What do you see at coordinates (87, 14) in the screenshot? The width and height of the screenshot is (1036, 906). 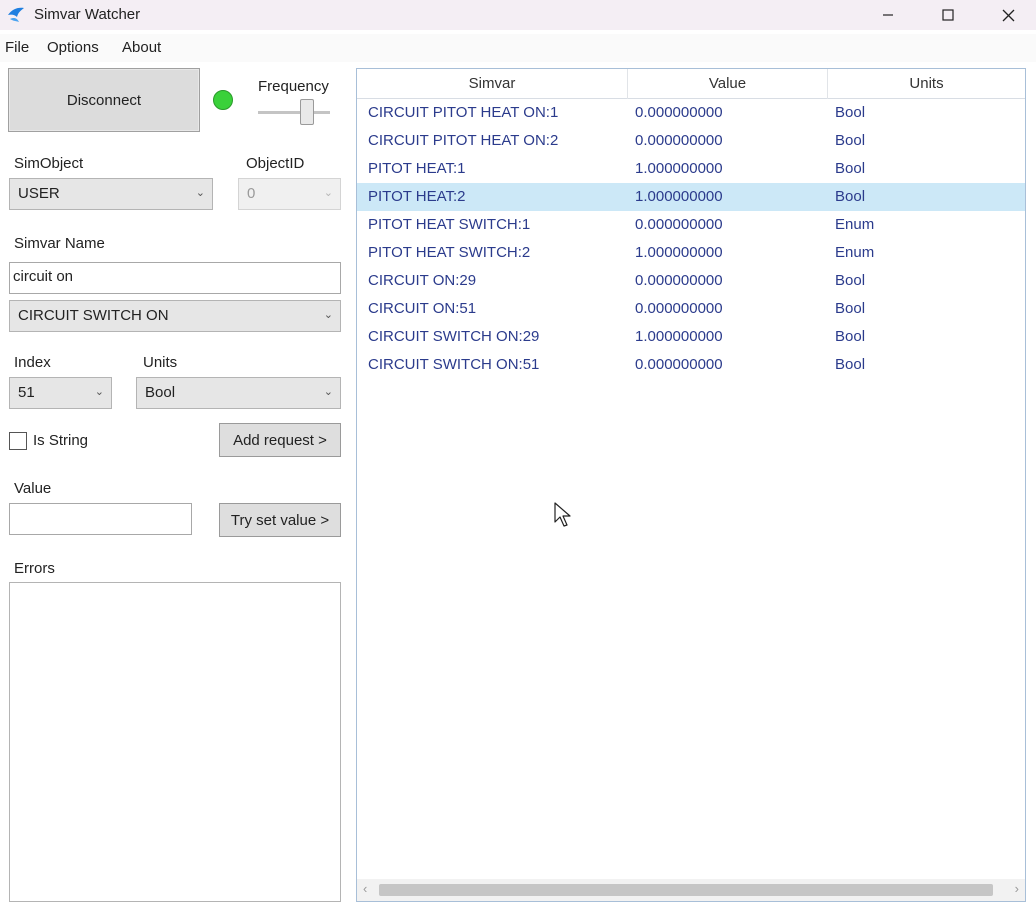 I see `window-title: Simvar Watcher` at bounding box center [87, 14].